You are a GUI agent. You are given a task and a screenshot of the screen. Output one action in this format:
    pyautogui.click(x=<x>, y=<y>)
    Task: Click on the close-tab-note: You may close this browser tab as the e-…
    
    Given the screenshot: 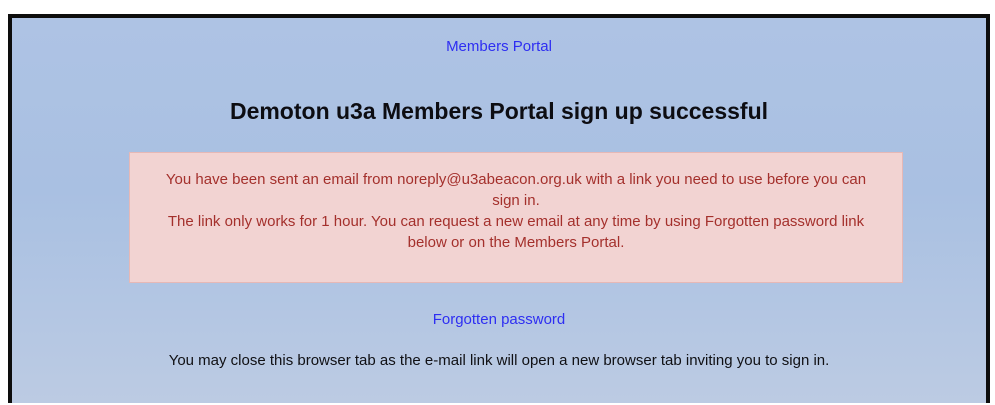 What is the action you would take?
    pyautogui.click(x=499, y=360)
    